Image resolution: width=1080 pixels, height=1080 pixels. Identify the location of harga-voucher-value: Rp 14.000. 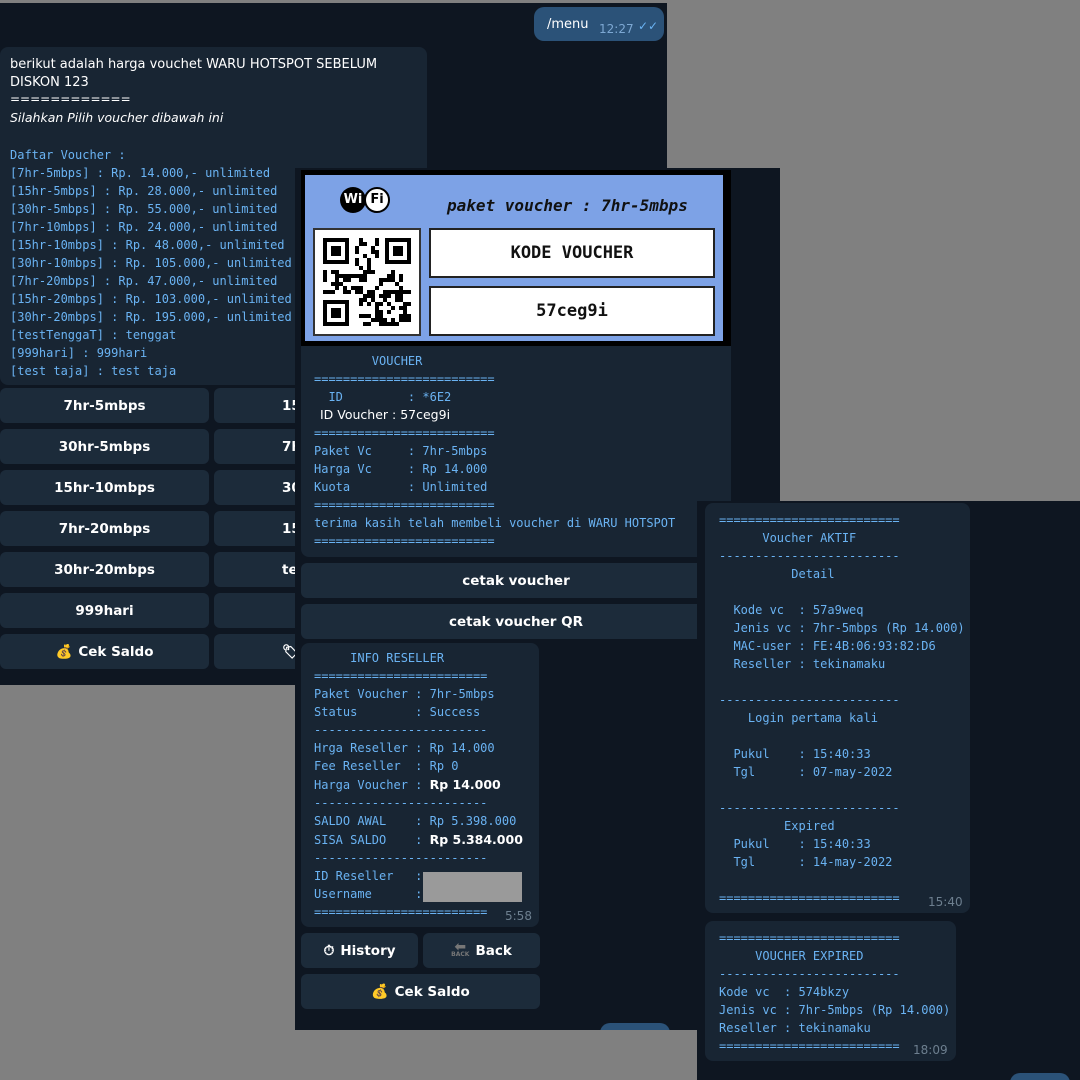
(465, 784).